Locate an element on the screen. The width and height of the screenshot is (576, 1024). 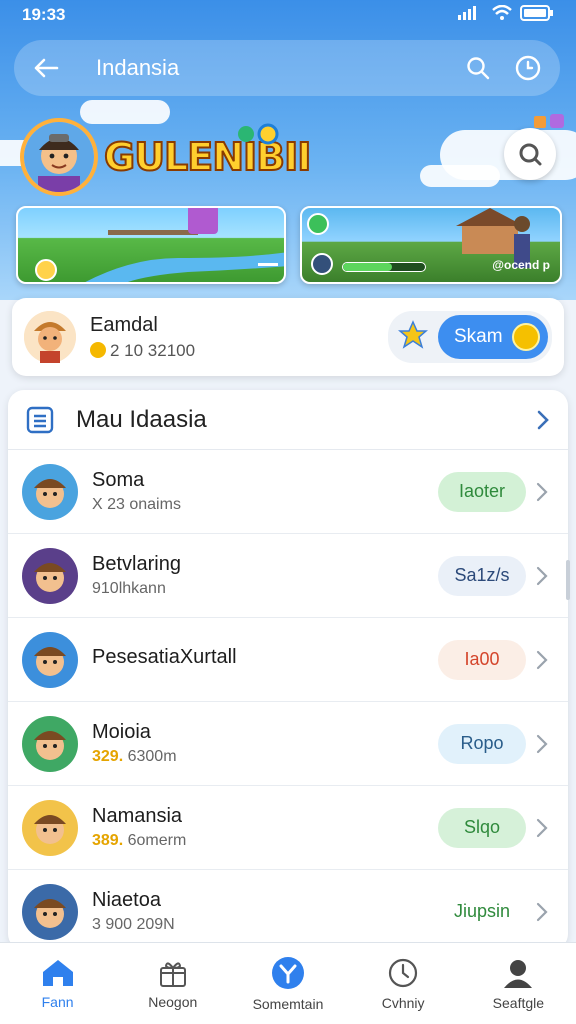
row-sub-highlight: 329. is located at coordinates (108, 756).